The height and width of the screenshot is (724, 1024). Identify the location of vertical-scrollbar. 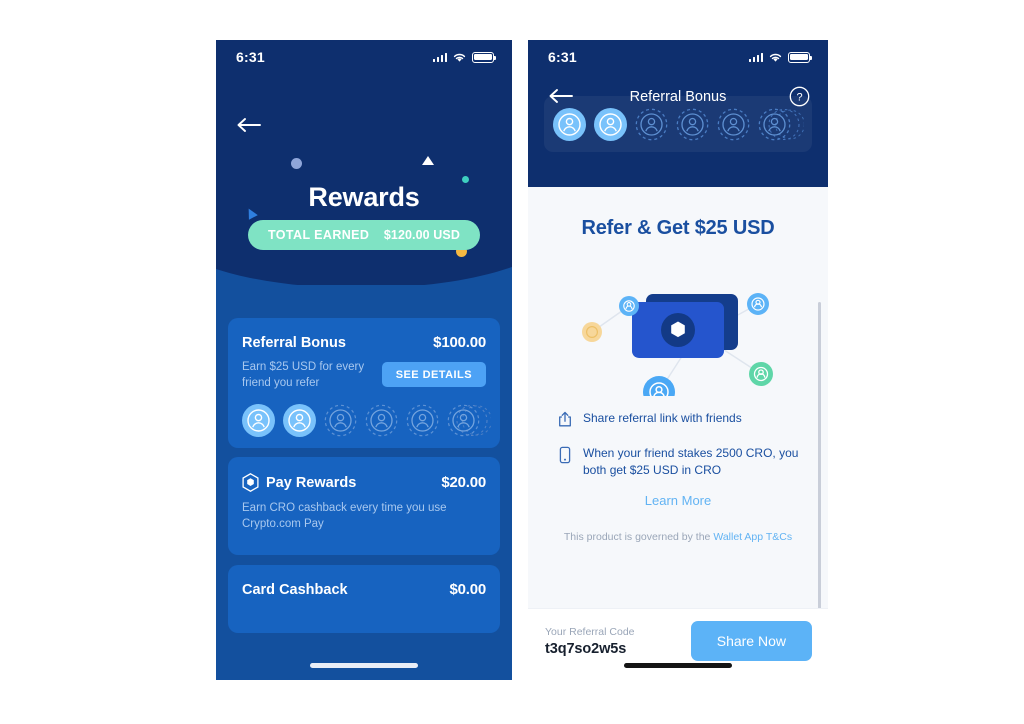
(819, 455).